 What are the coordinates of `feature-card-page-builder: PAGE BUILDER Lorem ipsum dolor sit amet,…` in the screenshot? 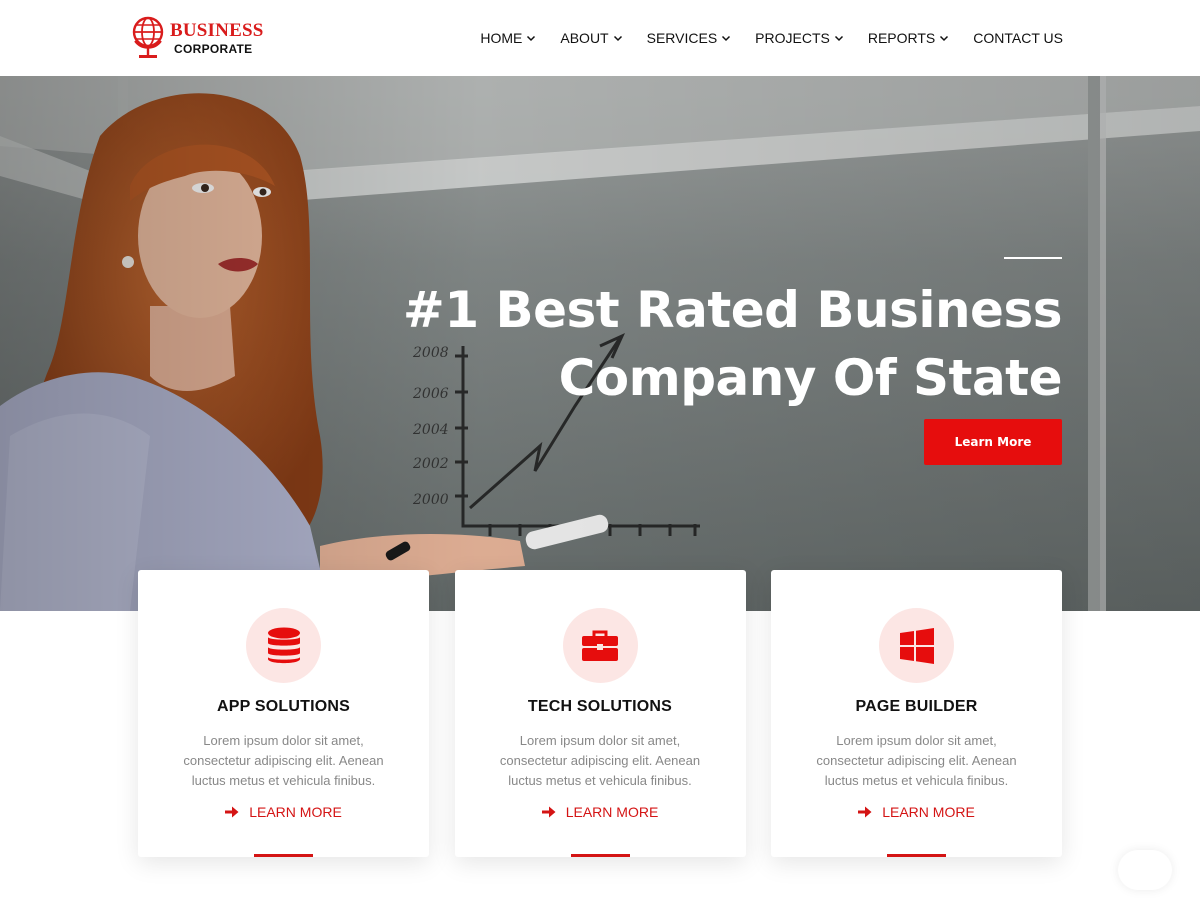 It's located at (916, 713).